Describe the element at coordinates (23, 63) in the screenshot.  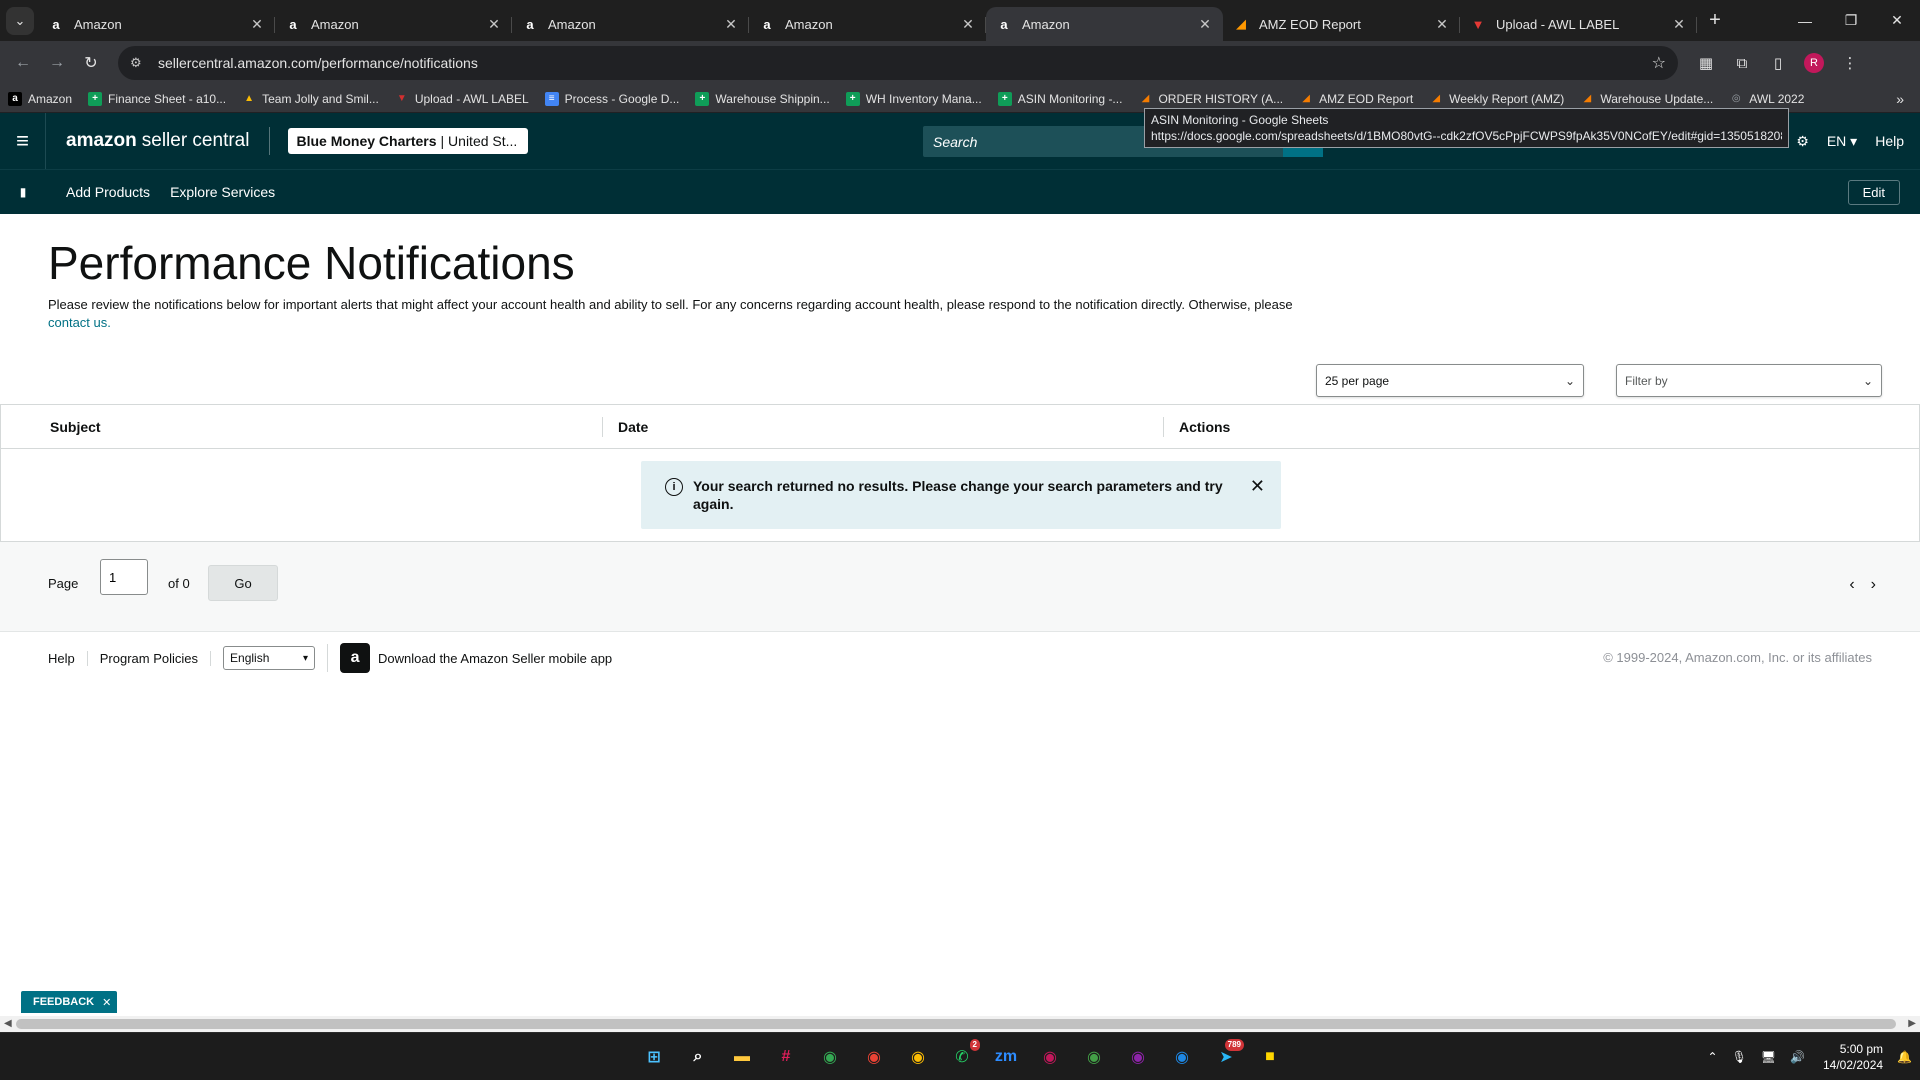
I see `back-button: ←` at that location.